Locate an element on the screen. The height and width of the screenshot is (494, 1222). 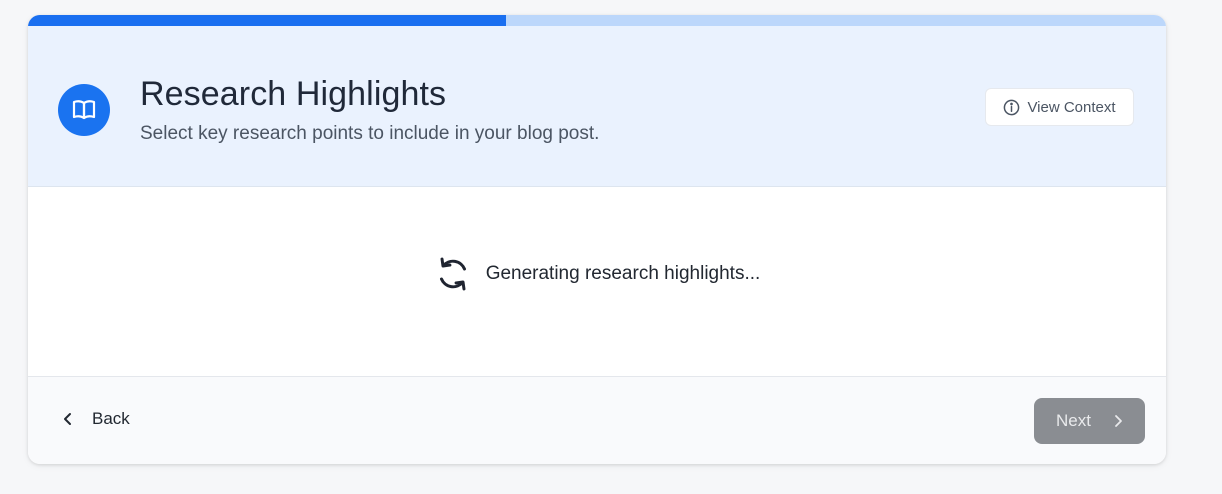
view-context-button: View Context is located at coordinates (1059, 107).